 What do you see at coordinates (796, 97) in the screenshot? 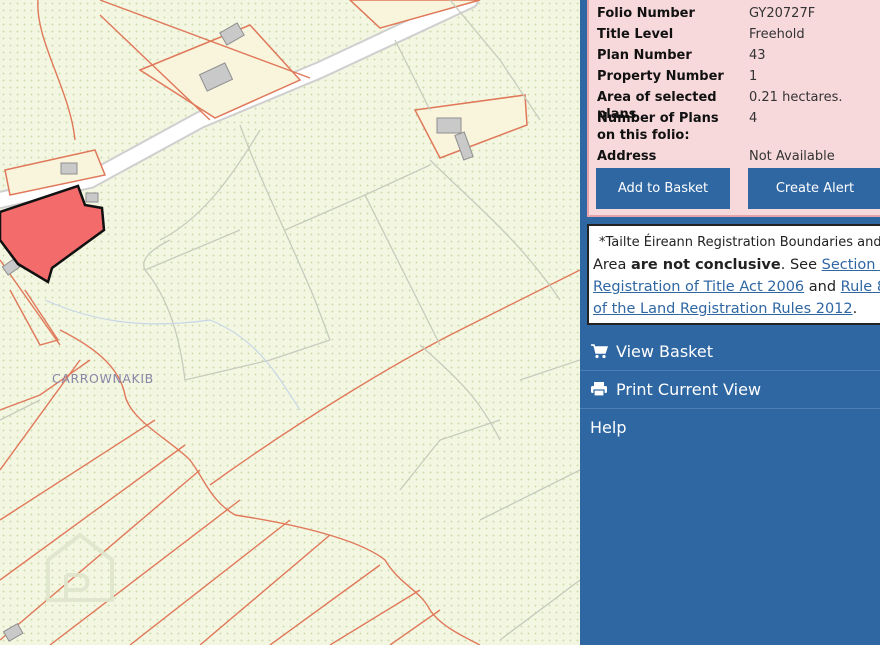
I see `area-value: 0.21 hectares.` at bounding box center [796, 97].